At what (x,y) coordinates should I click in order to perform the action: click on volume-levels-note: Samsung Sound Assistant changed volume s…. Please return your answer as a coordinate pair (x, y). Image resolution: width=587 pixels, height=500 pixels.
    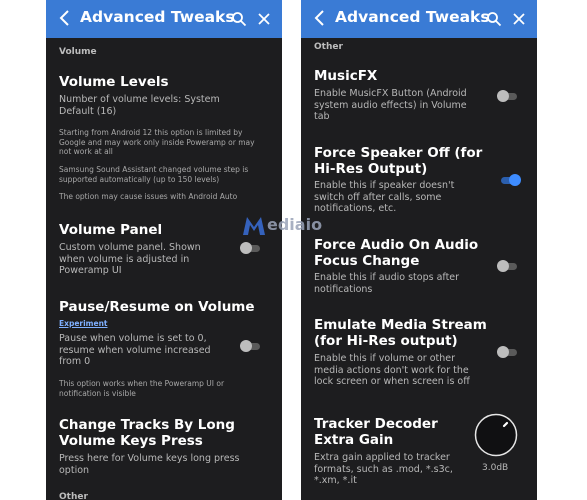
    Looking at the image, I should click on (154, 174).